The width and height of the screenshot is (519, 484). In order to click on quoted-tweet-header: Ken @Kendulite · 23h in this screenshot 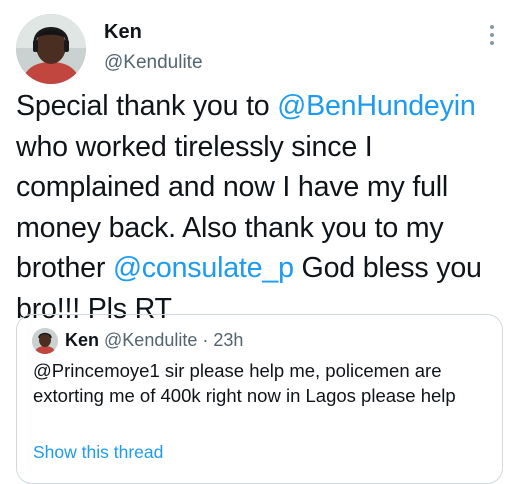, I will do `click(154, 340)`.